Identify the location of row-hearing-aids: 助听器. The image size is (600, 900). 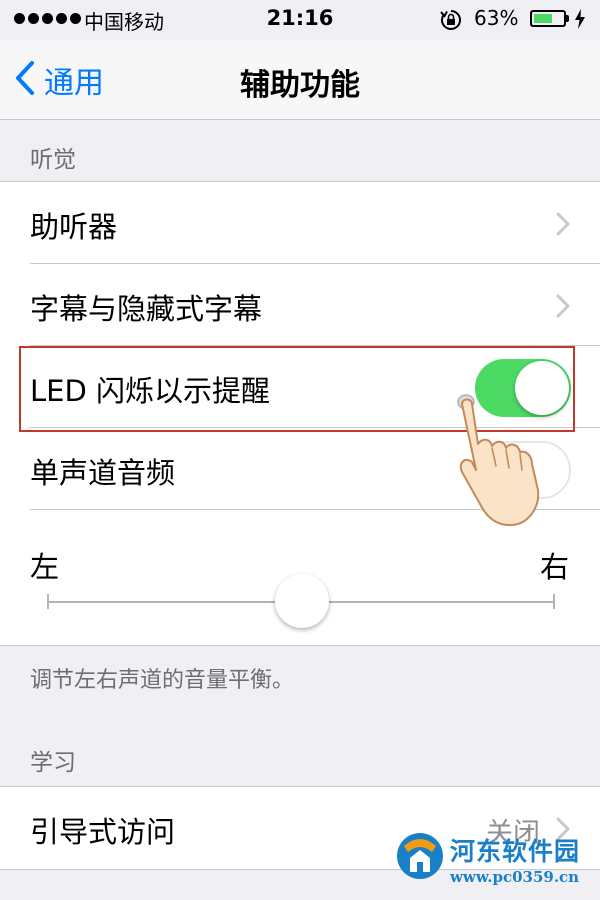
(300, 223).